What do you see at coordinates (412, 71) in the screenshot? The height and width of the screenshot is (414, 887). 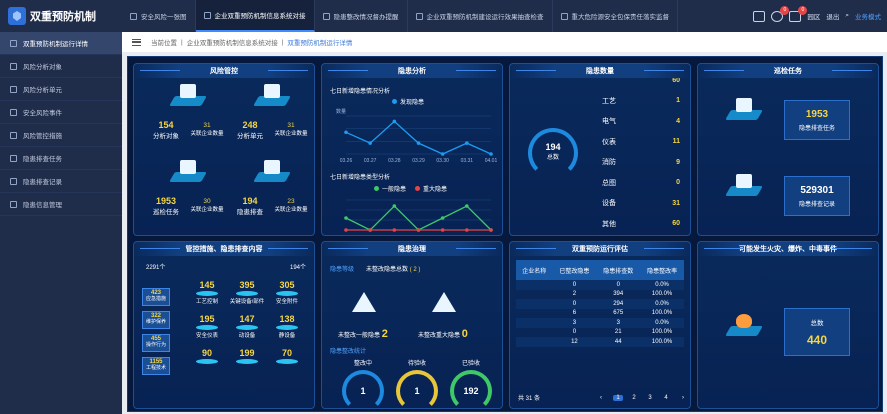 I see `panel-title: 隐患分析` at bounding box center [412, 71].